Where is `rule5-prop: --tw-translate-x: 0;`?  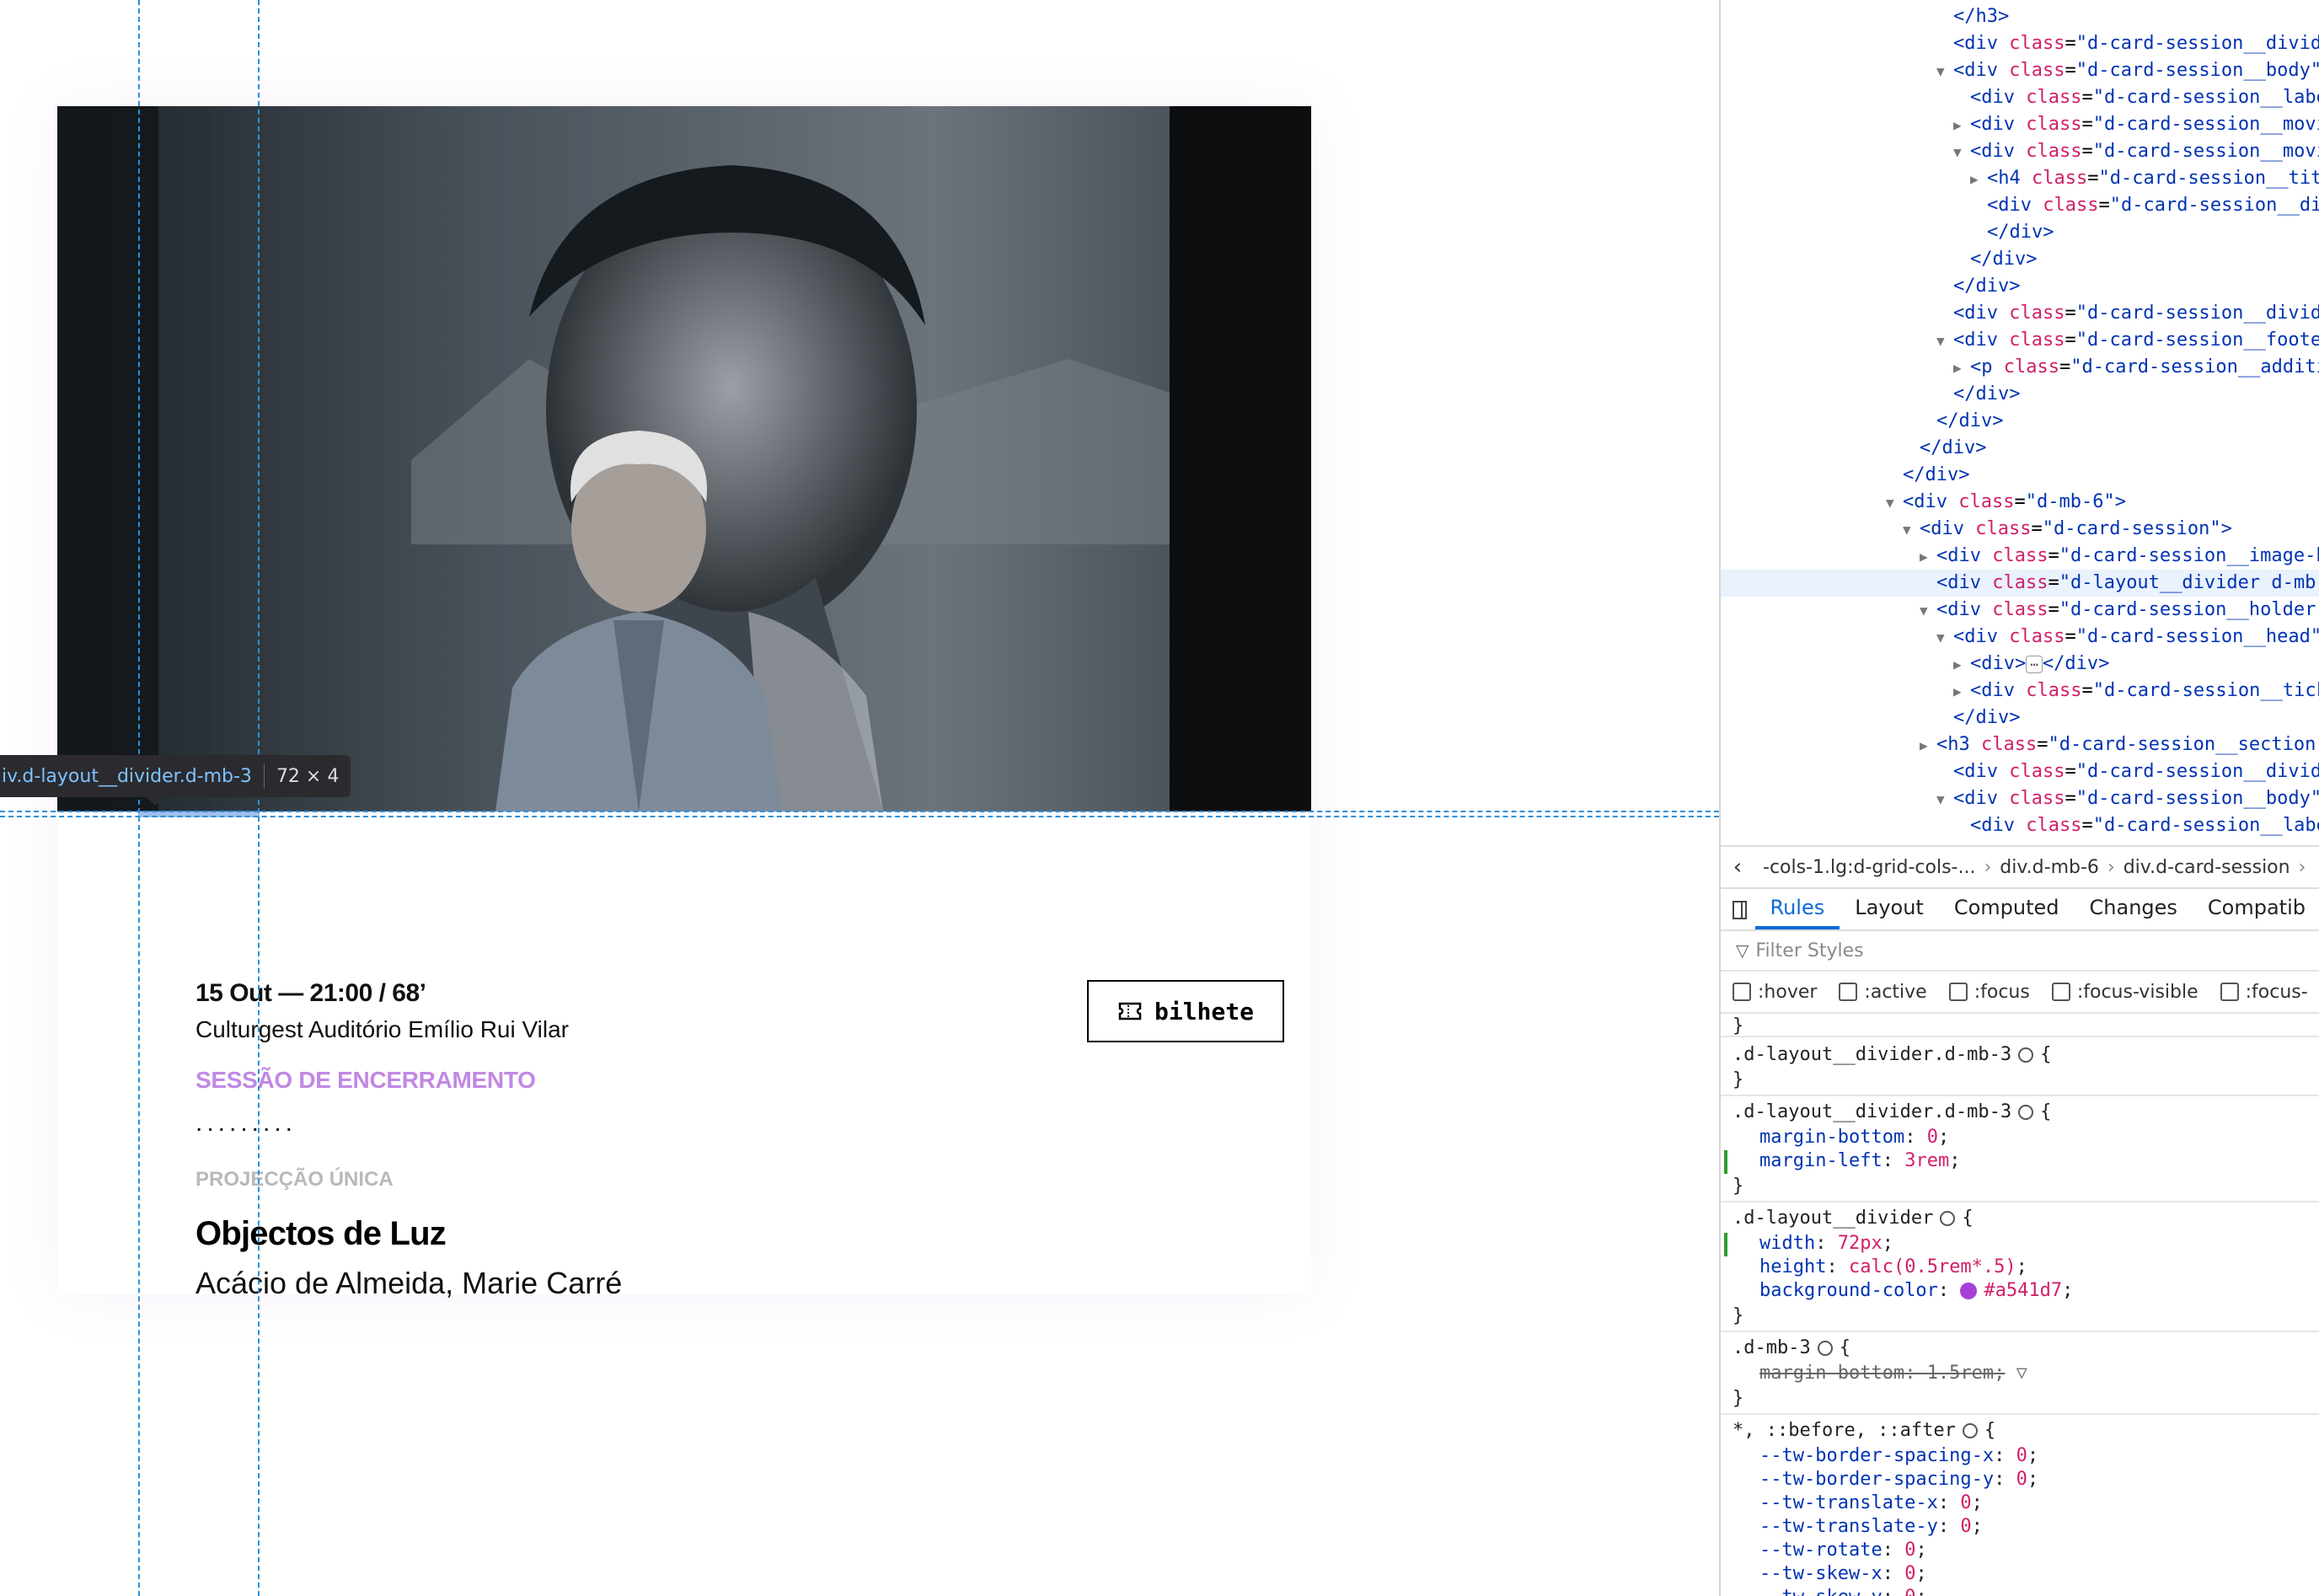
rule5-prop: --tw-translate-x: 0; is located at coordinates (1871, 1504).